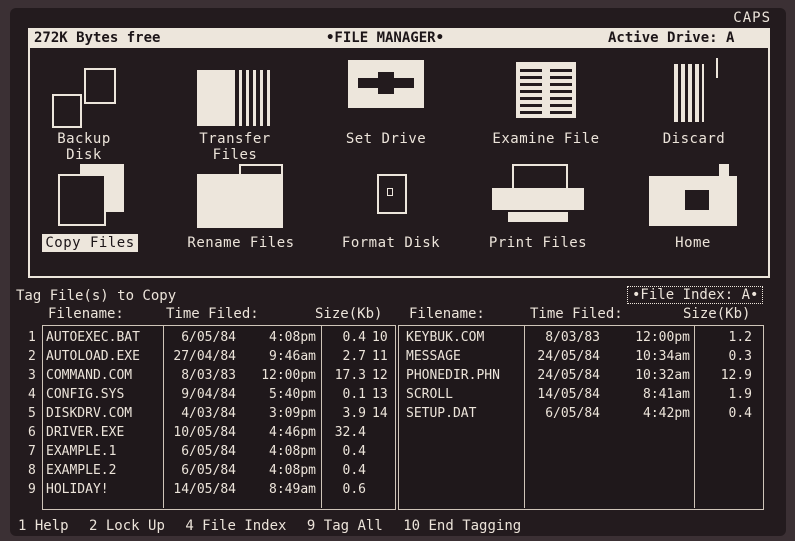 The image size is (795, 541). I want to click on file-date: 4/03/84, so click(208, 413).